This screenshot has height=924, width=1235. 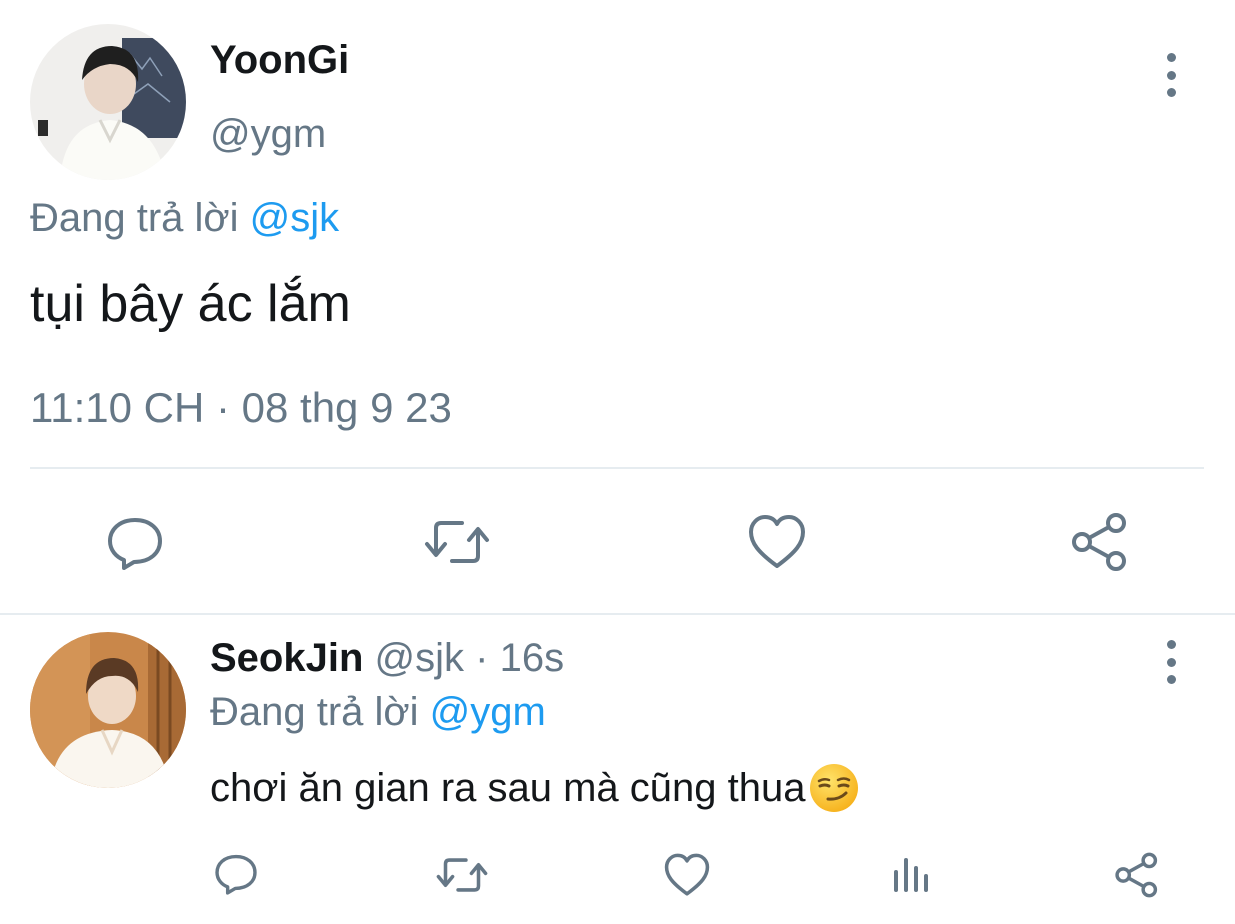 I want to click on reply-body: chơi ăn gian ra sau mà cũng thua, so click(x=535, y=788).